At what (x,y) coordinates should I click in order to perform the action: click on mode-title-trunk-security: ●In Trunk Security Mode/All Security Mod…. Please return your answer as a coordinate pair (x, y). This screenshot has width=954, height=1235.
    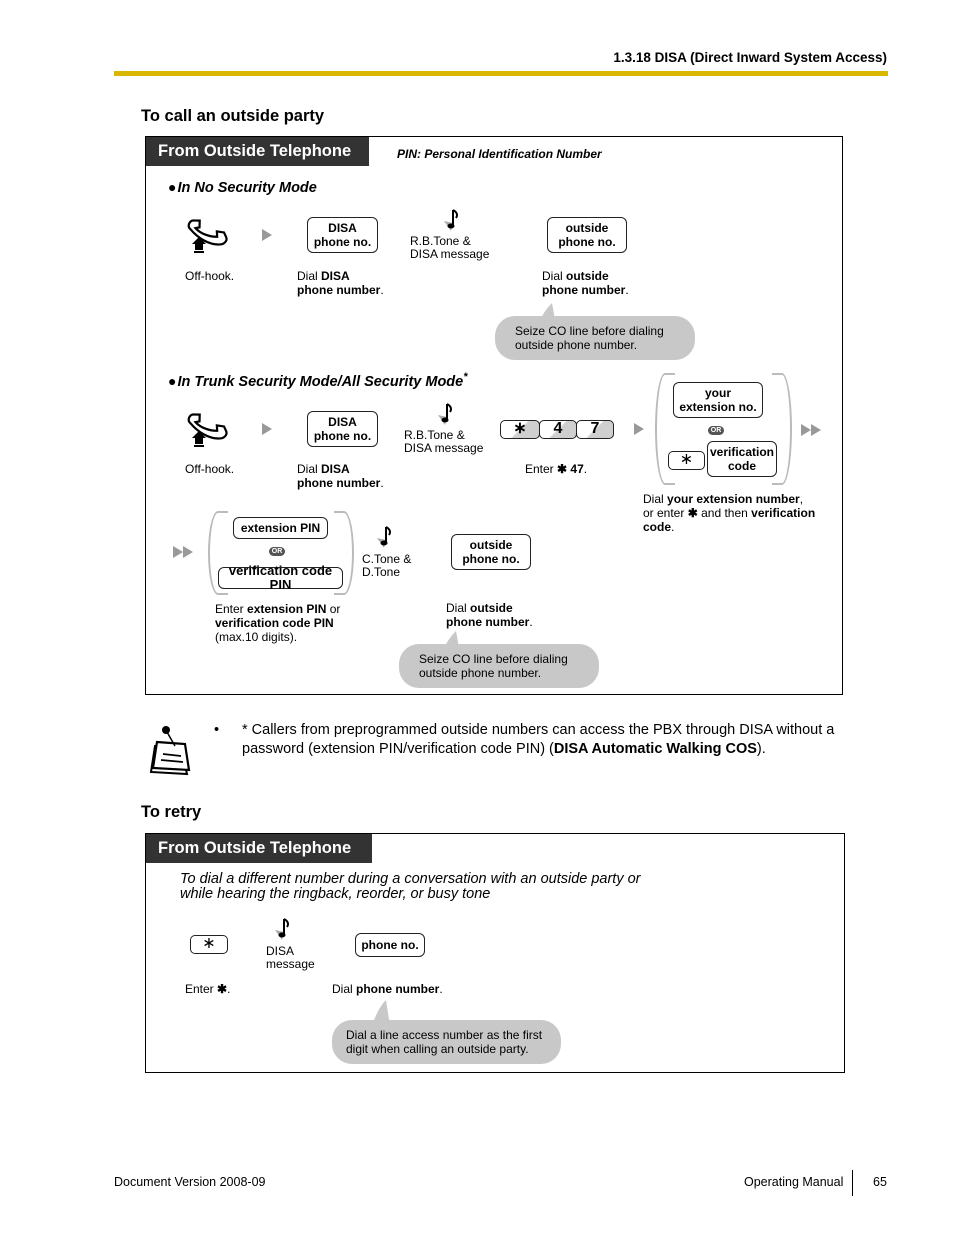
    Looking at the image, I should click on (318, 380).